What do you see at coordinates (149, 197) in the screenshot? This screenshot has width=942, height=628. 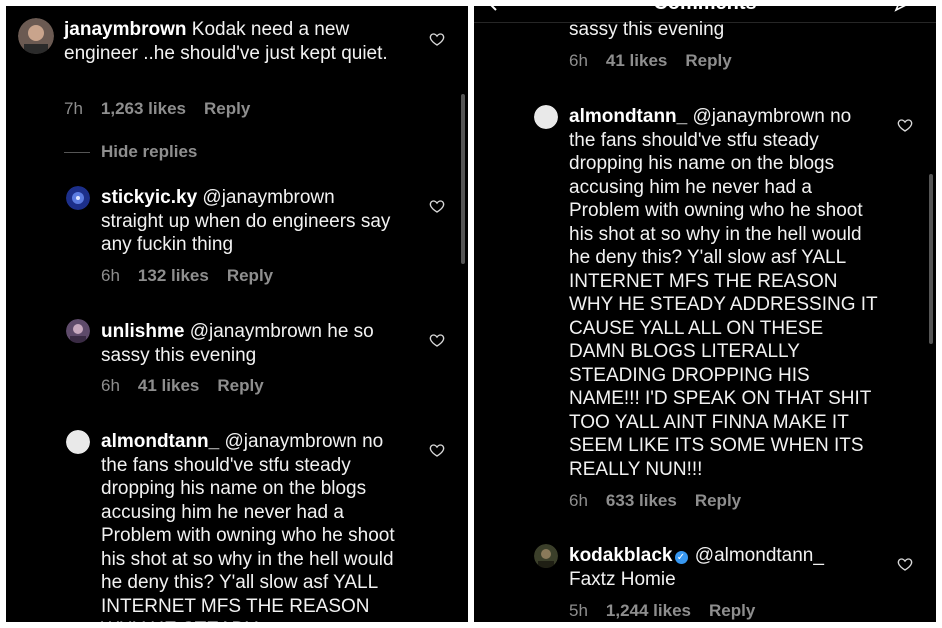 I see `comment-username: stickyic.ky` at bounding box center [149, 197].